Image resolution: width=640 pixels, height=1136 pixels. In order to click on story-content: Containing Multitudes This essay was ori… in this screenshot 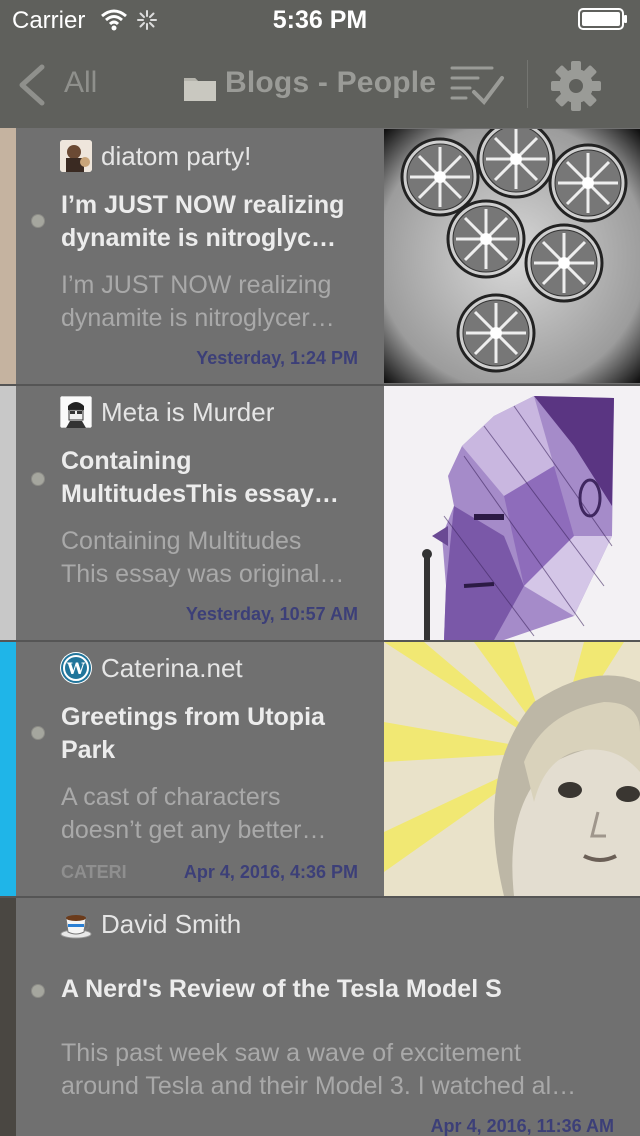, I will do `click(213, 558)`.